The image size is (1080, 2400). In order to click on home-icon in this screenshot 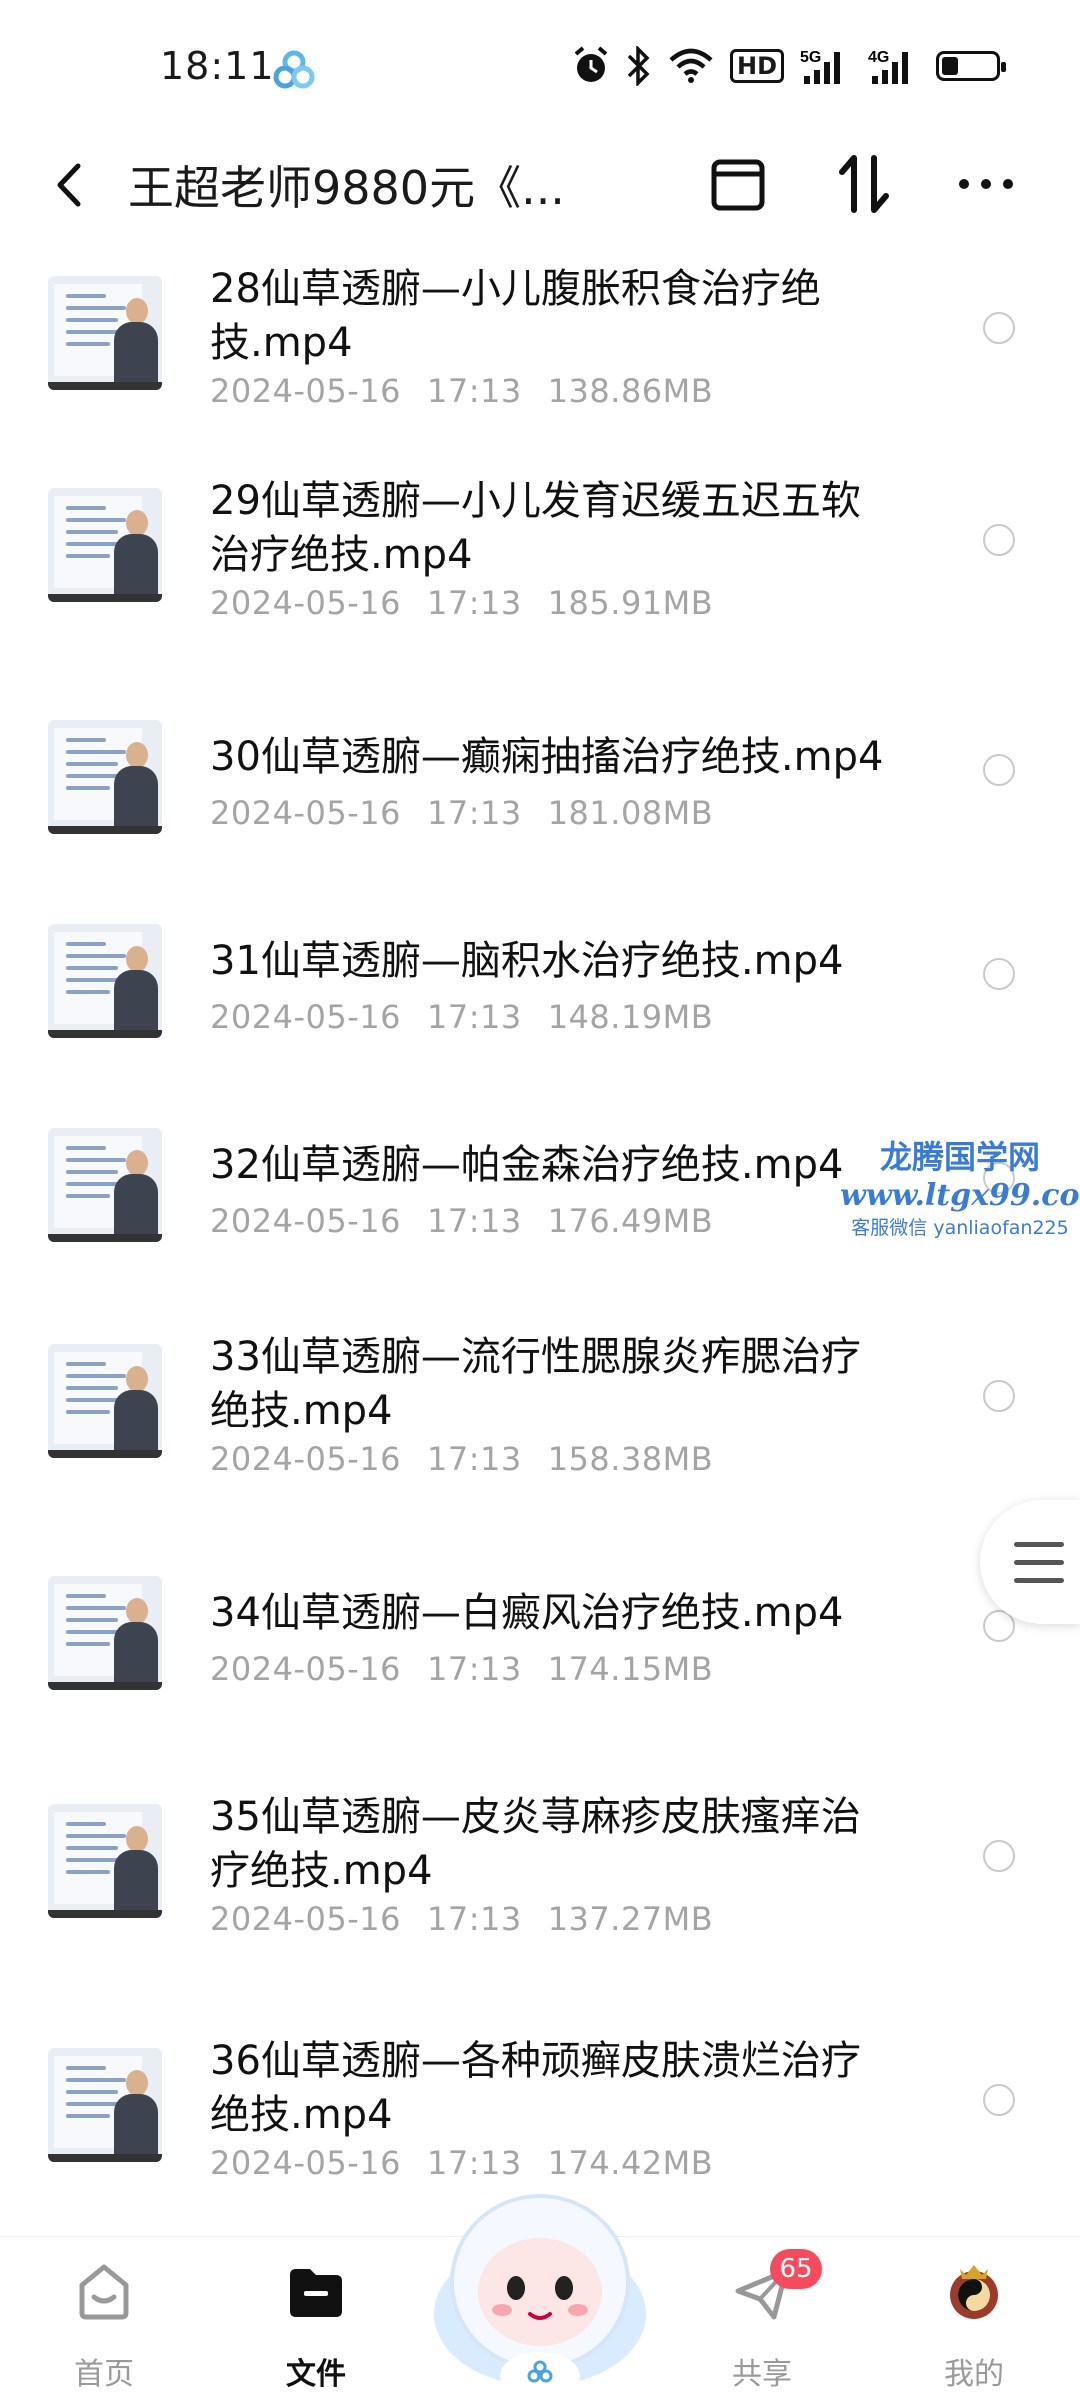, I will do `click(104, 2292)`.